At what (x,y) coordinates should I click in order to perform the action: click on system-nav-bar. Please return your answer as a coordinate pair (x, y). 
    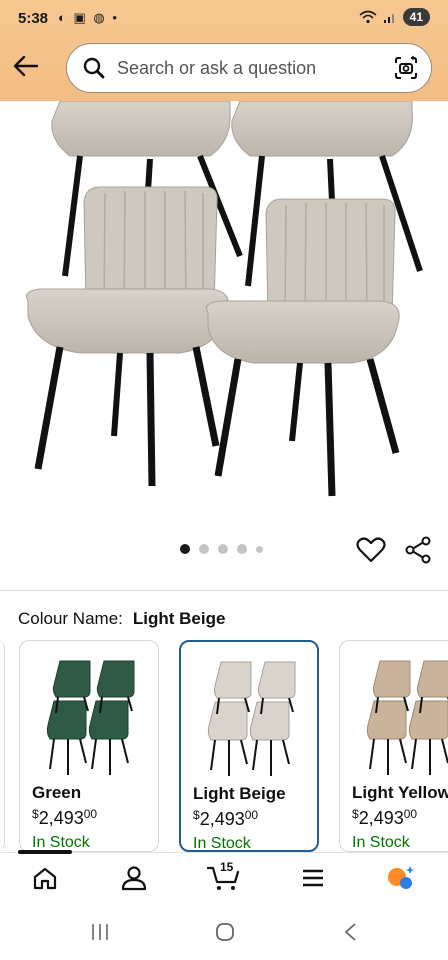
    Looking at the image, I should click on (224, 931).